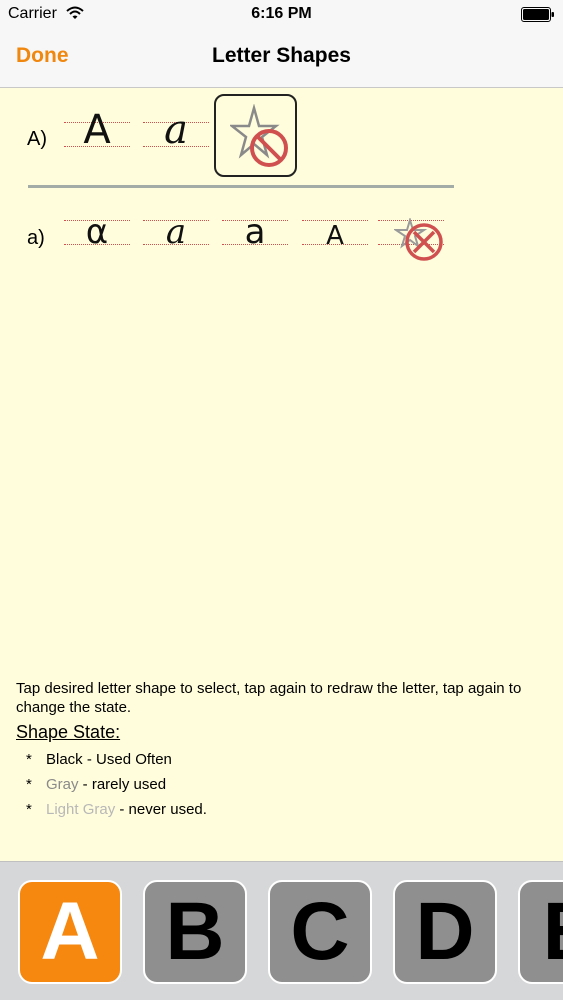 This screenshot has width=563, height=1000. I want to click on lowercase-shape-4: A, so click(335, 232).